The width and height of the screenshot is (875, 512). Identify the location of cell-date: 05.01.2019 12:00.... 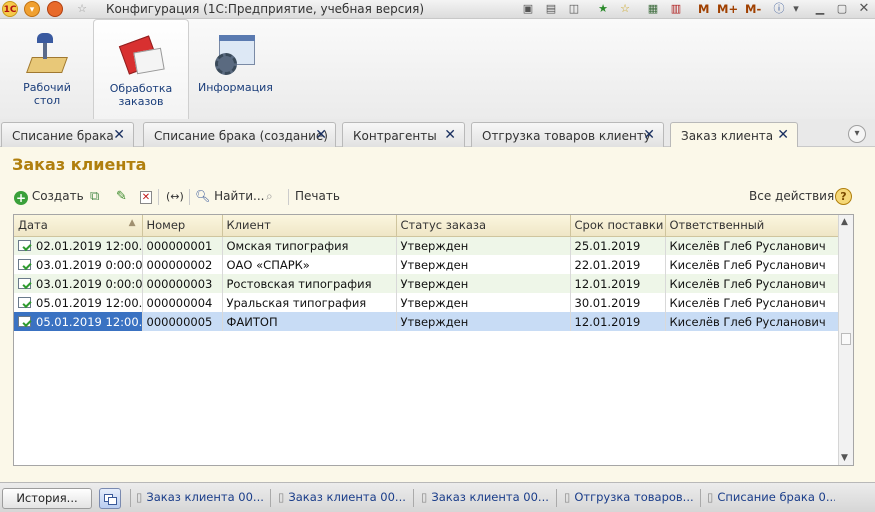
(78, 321).